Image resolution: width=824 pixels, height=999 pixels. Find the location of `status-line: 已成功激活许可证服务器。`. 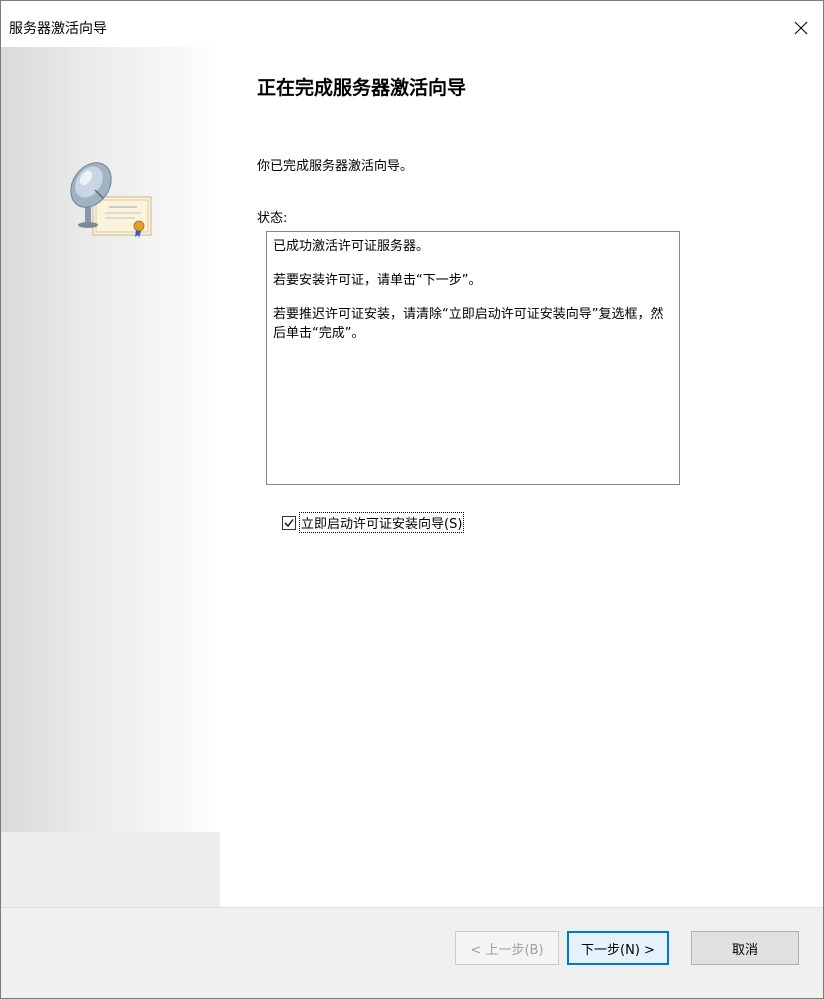

status-line: 已成功激活许可证服务器。 is located at coordinates (351, 246).